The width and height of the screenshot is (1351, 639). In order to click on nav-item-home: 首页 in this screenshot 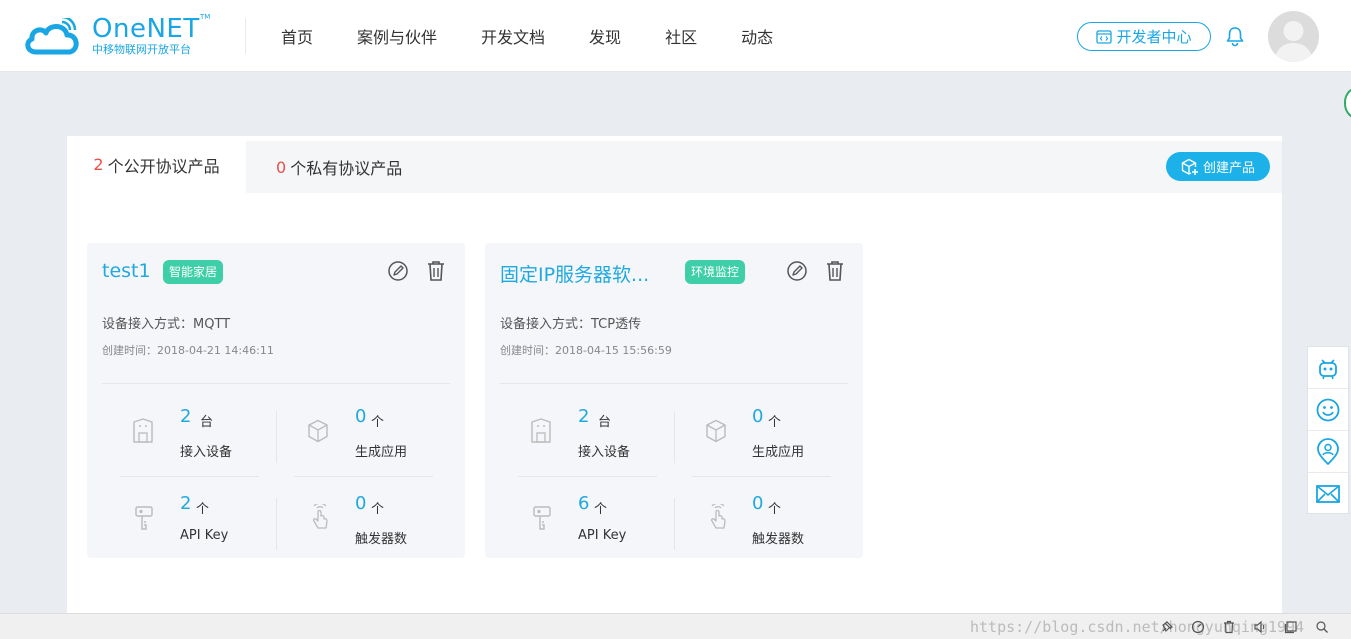, I will do `click(297, 36)`.